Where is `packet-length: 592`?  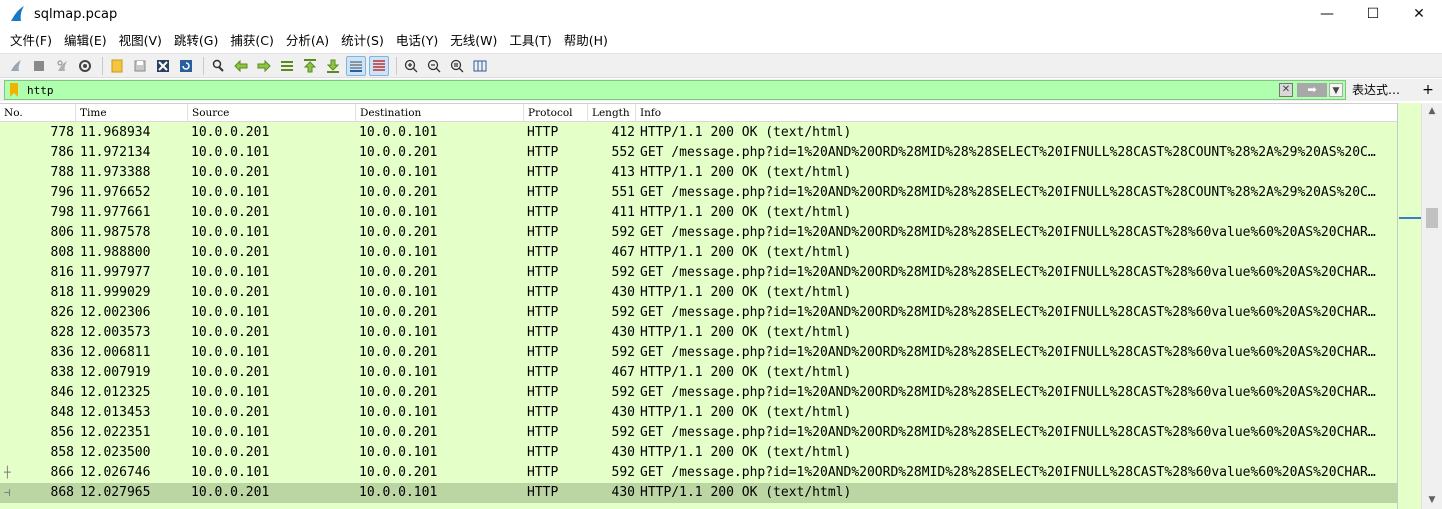 packet-length: 592 is located at coordinates (623, 392).